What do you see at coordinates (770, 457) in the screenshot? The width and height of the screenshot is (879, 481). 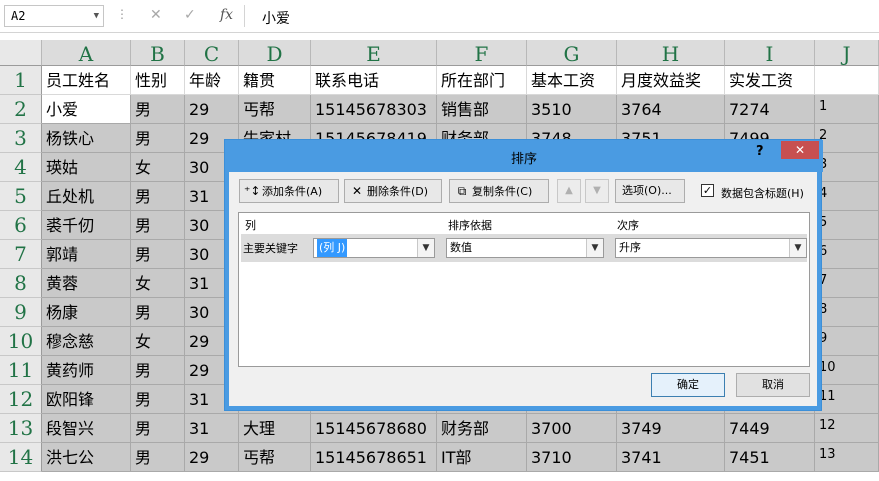 I see `cell-i14: 7451` at bounding box center [770, 457].